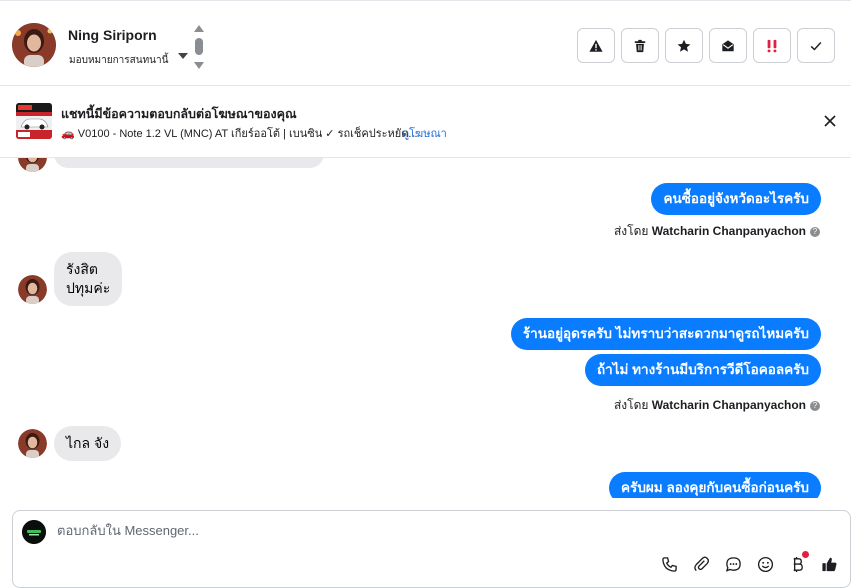  What do you see at coordinates (431, 549) in the screenshot?
I see `reply-composer` at bounding box center [431, 549].